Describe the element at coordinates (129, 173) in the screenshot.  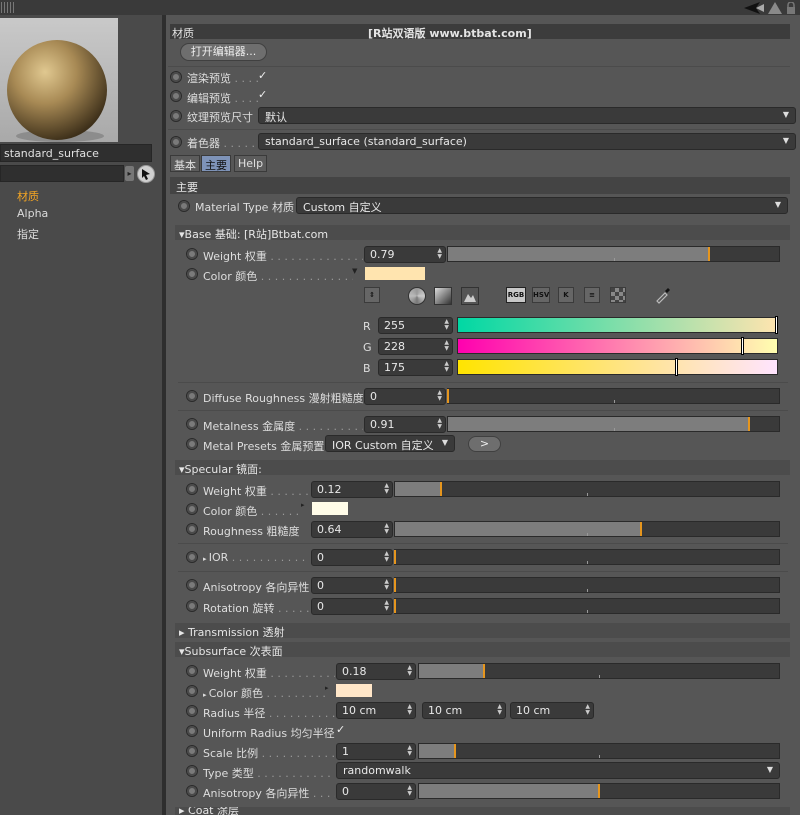
I see `path-expand-button: ▸` at that location.